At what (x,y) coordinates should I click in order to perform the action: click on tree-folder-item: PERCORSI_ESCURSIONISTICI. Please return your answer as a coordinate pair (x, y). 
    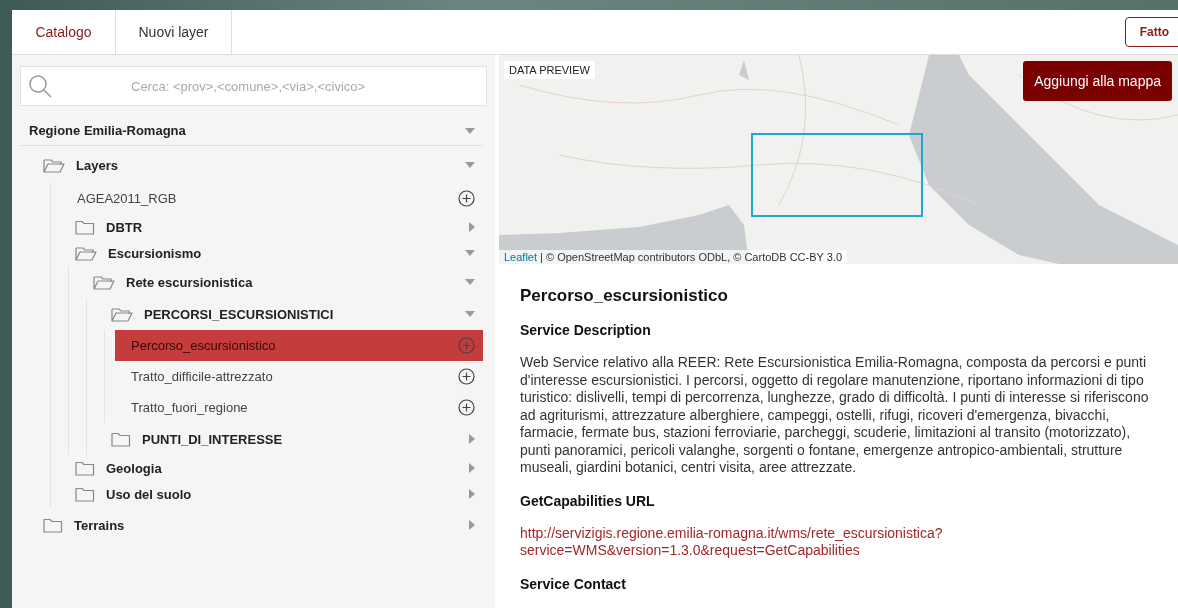
    Looking at the image, I should click on (290, 314).